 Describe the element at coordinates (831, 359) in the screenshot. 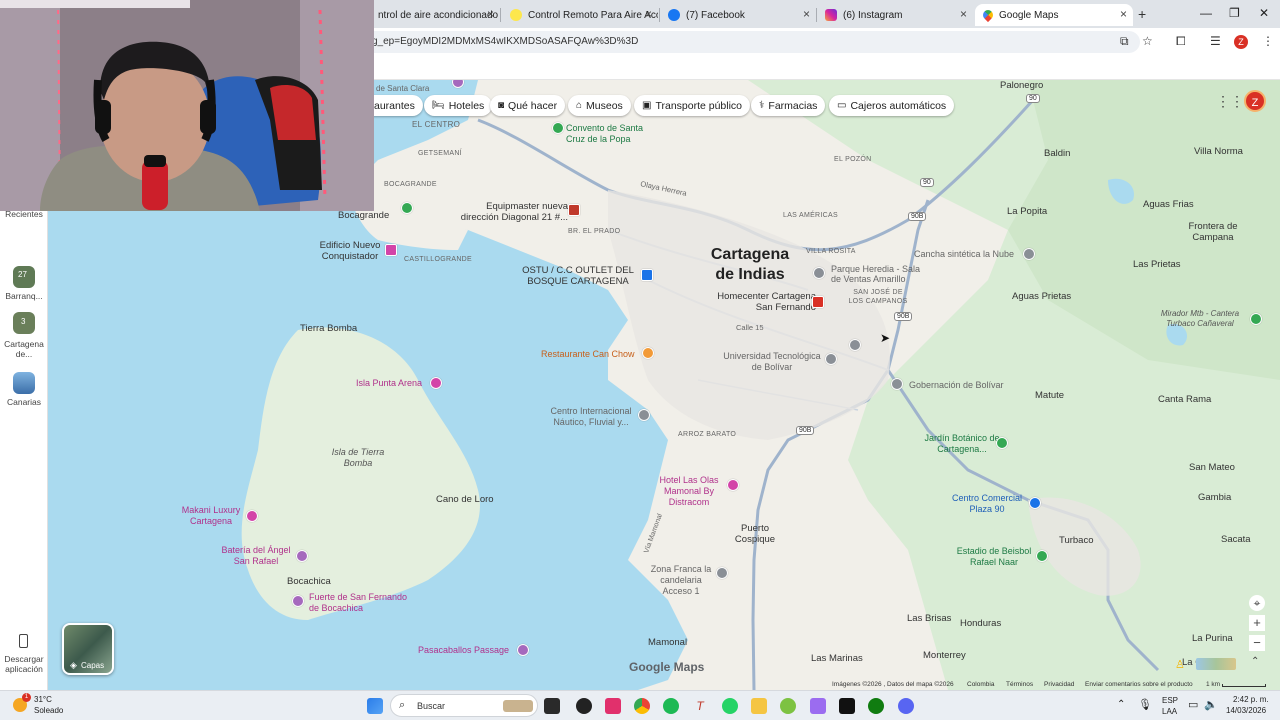

I see `poi-universidad-pin` at that location.